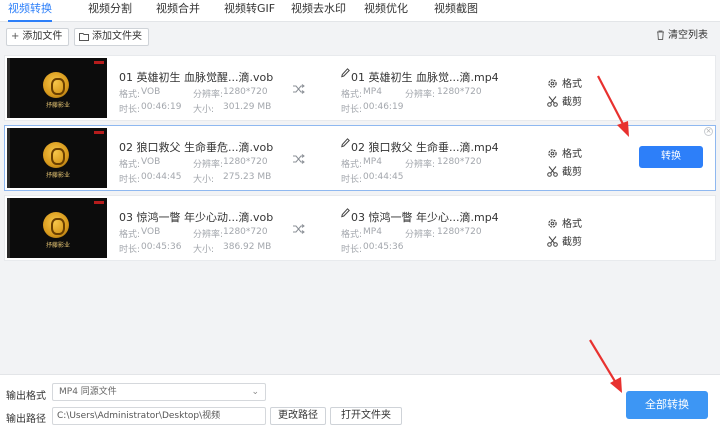 The height and width of the screenshot is (427, 720). What do you see at coordinates (247, 177) in the screenshot?
I see `source-size-value: 275.23 MB` at bounding box center [247, 177].